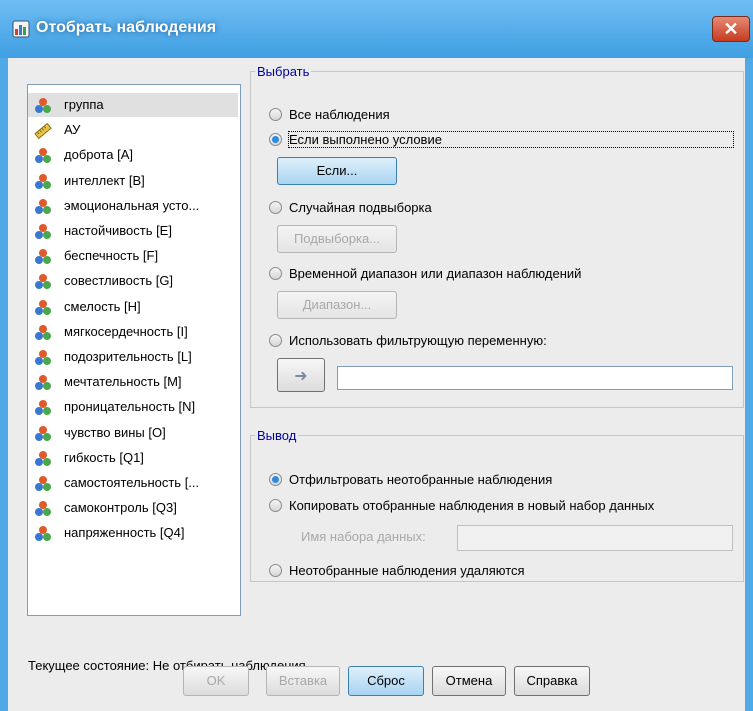 The image size is (753, 711). What do you see at coordinates (275, 114) in the screenshot?
I see `all-cases-radio` at bounding box center [275, 114].